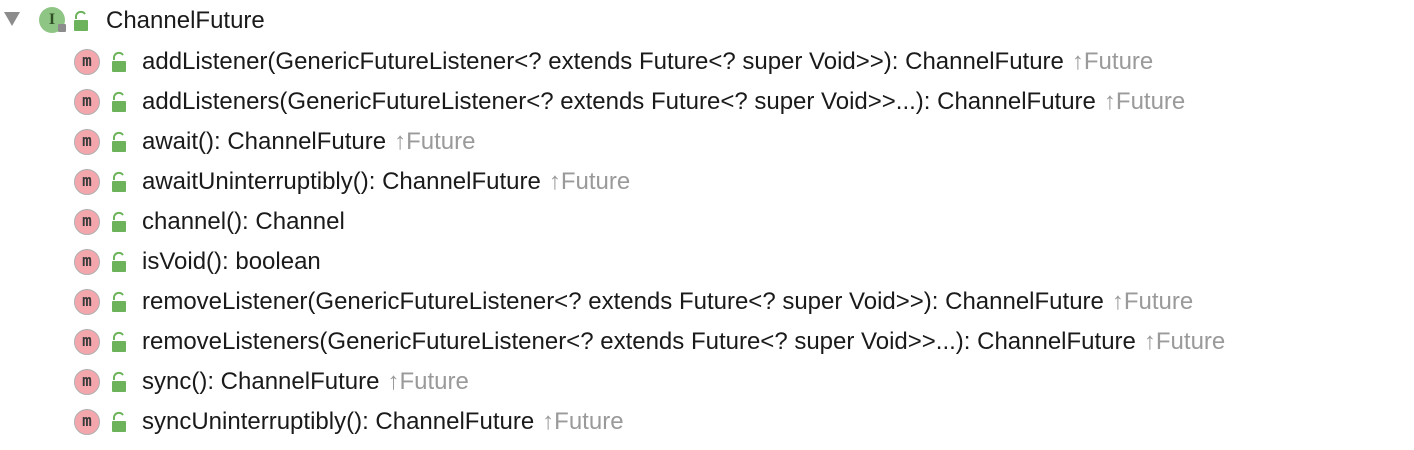 The width and height of the screenshot is (1414, 450). I want to click on interface-icon: I, so click(52, 20).